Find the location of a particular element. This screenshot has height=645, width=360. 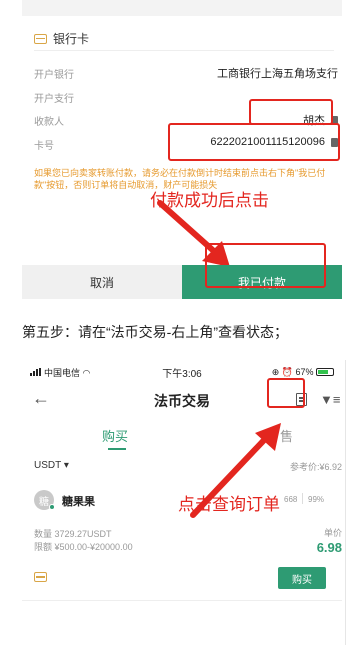

annotation-box-order-icon is located at coordinates (286, 393).